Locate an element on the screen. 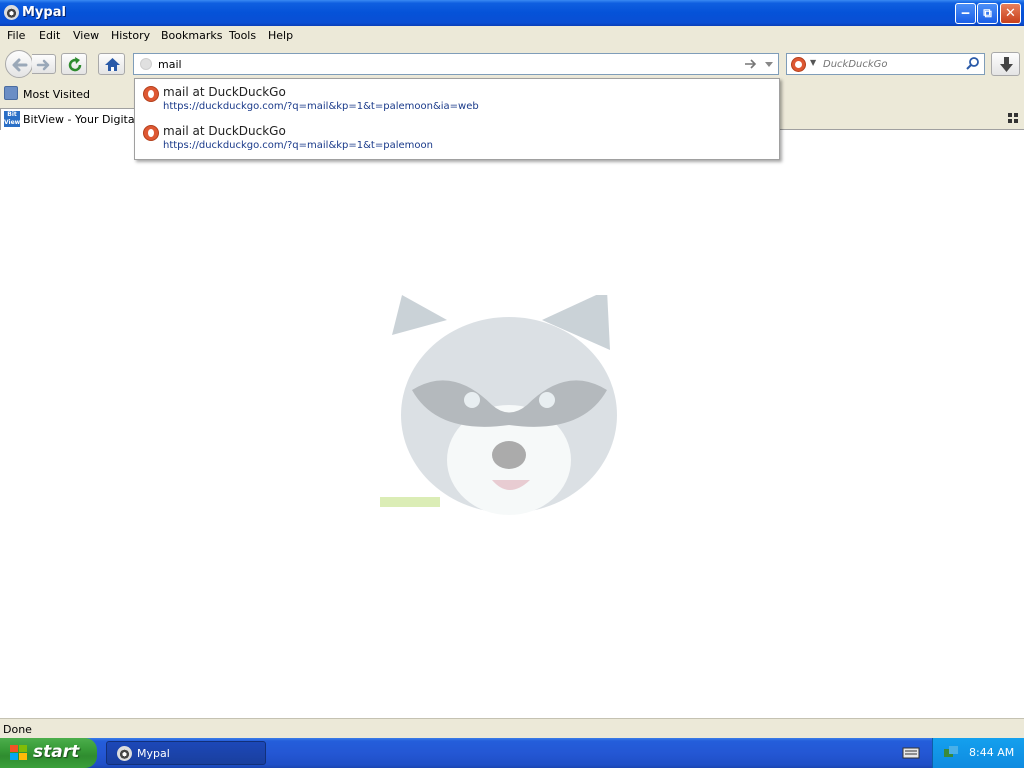  status-bar: Done is located at coordinates (512, 728).